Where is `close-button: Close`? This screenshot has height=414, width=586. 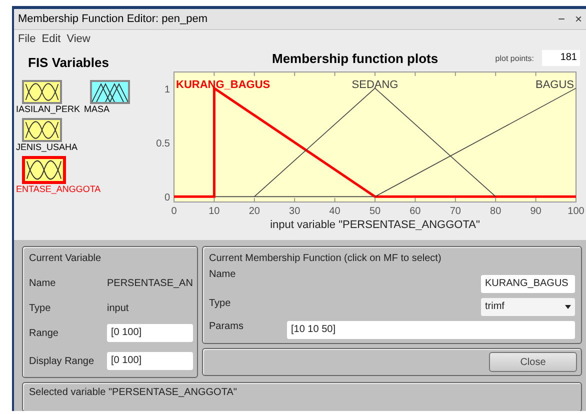
close-button: Close is located at coordinates (533, 362).